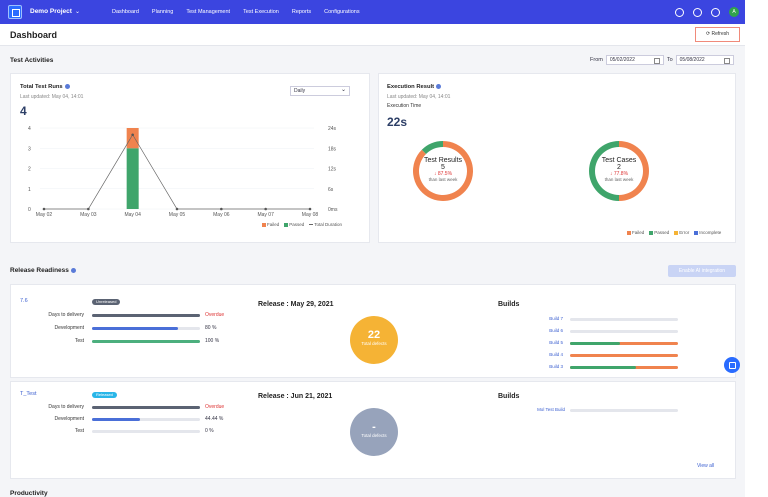  Describe the element at coordinates (704, 60) in the screenshot. I see `to-date-input: 05/08/2022` at that location.